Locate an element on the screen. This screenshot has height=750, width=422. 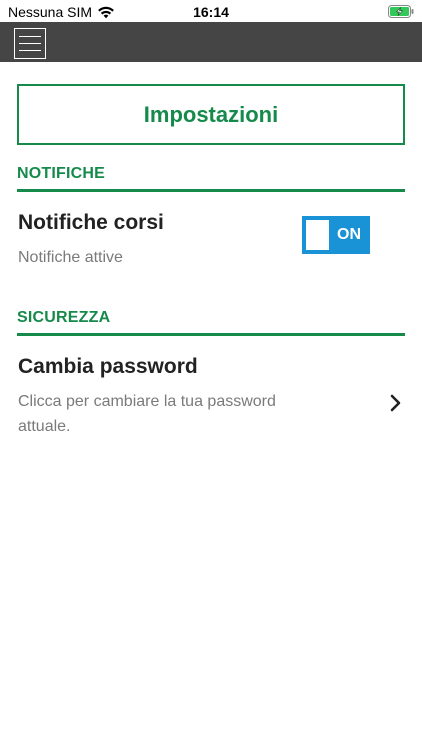
notification-row-subtitle: Notifiche attive is located at coordinates (70, 257).